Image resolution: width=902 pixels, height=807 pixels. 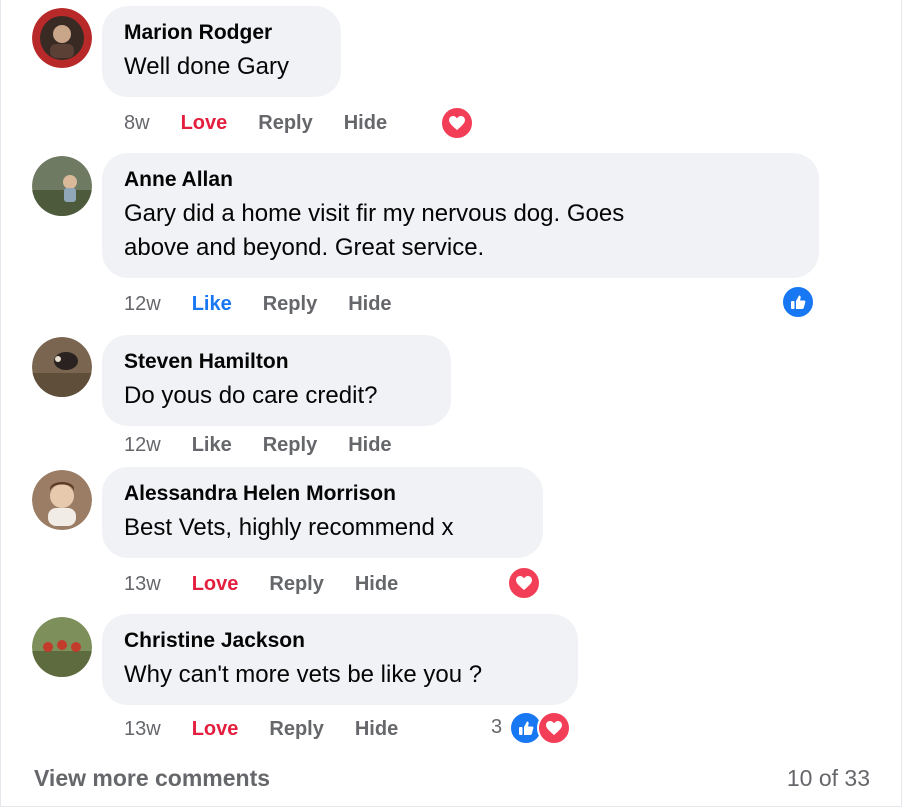 What do you see at coordinates (828, 778) in the screenshot?
I see `comment-pagination: 10 of 33` at bounding box center [828, 778].